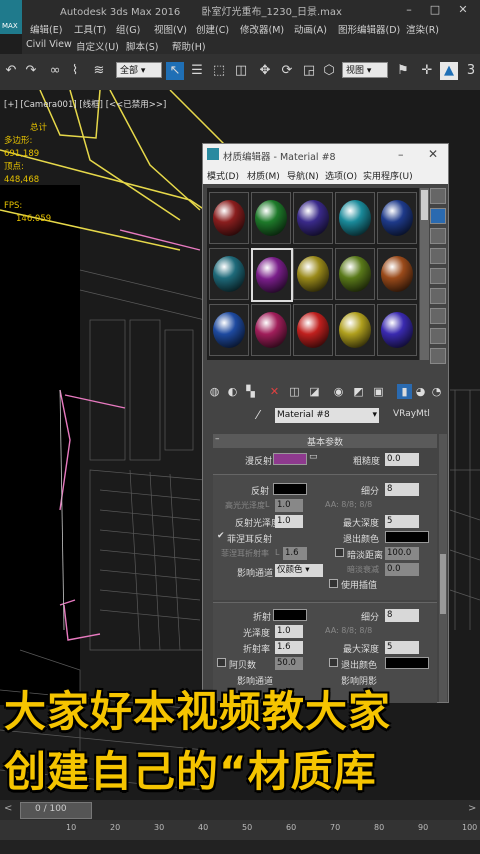  I want to click on reflect-gloss-spinner: 1.0, so click(289, 521).